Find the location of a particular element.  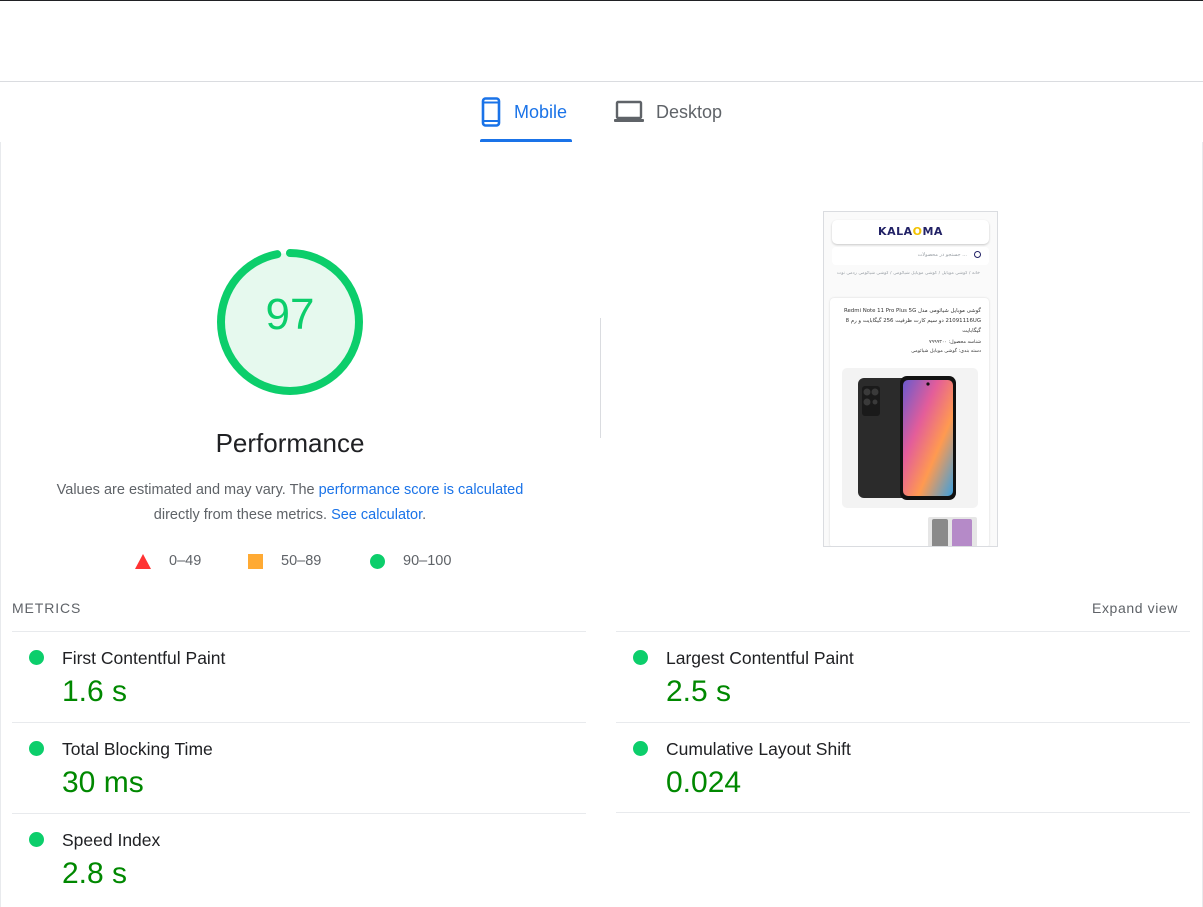

metric-value: 2.5 s is located at coordinates (699, 691).